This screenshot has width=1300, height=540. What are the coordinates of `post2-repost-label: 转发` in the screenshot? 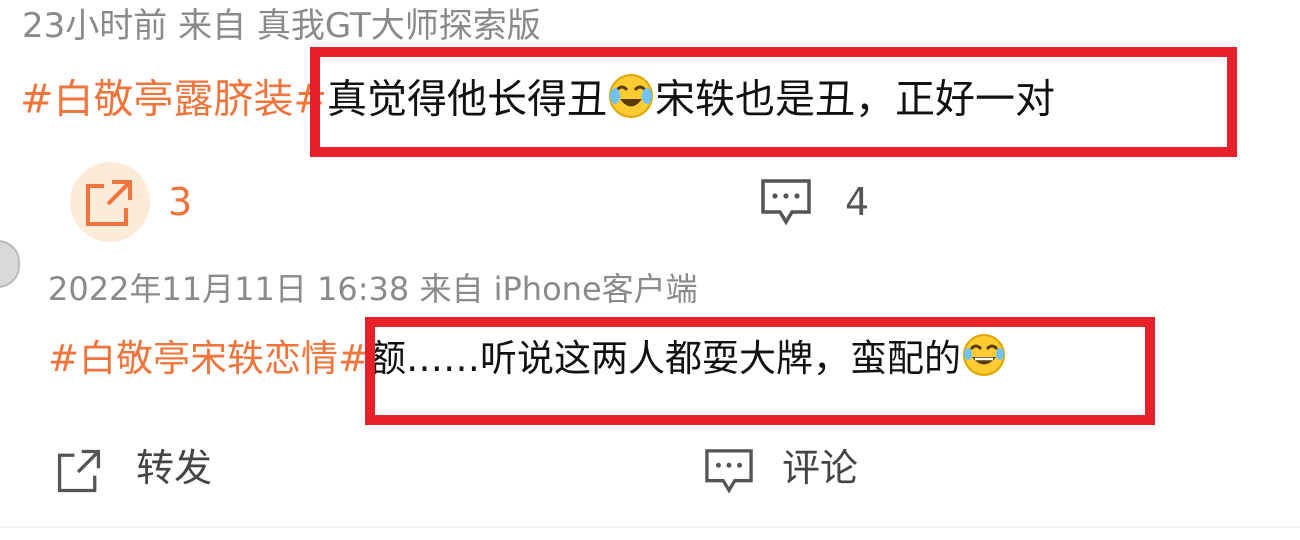 It's located at (174, 468).